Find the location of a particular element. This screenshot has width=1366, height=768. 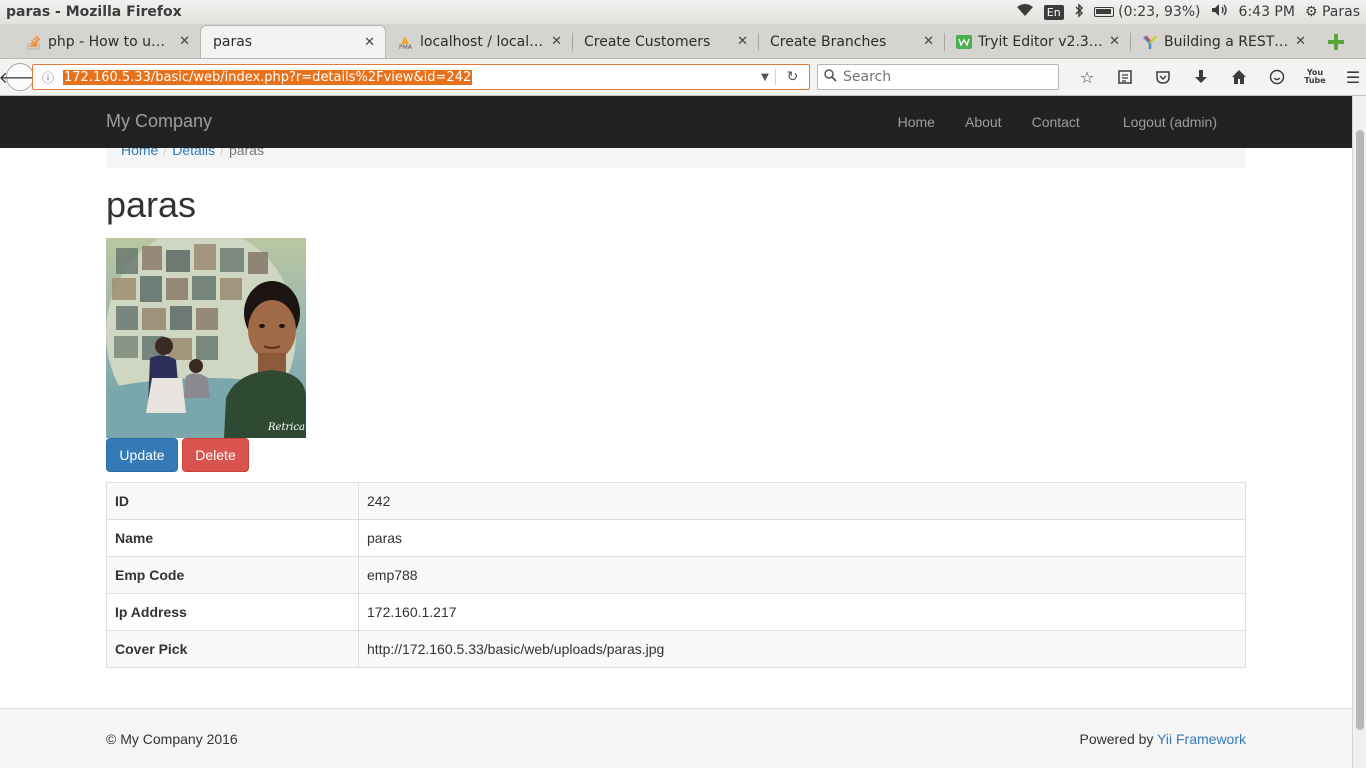

site-nav-links: Home About Contact Logout (admin) is located at coordinates (1057, 122).